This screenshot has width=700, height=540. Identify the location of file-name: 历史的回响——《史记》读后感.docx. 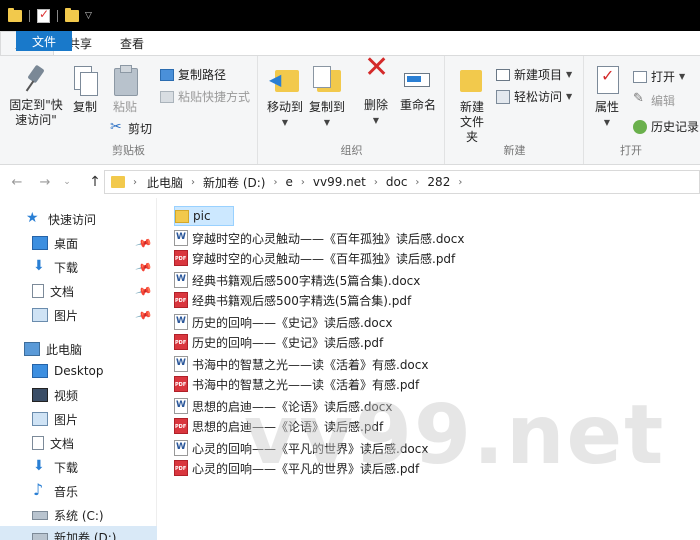
(292, 322).